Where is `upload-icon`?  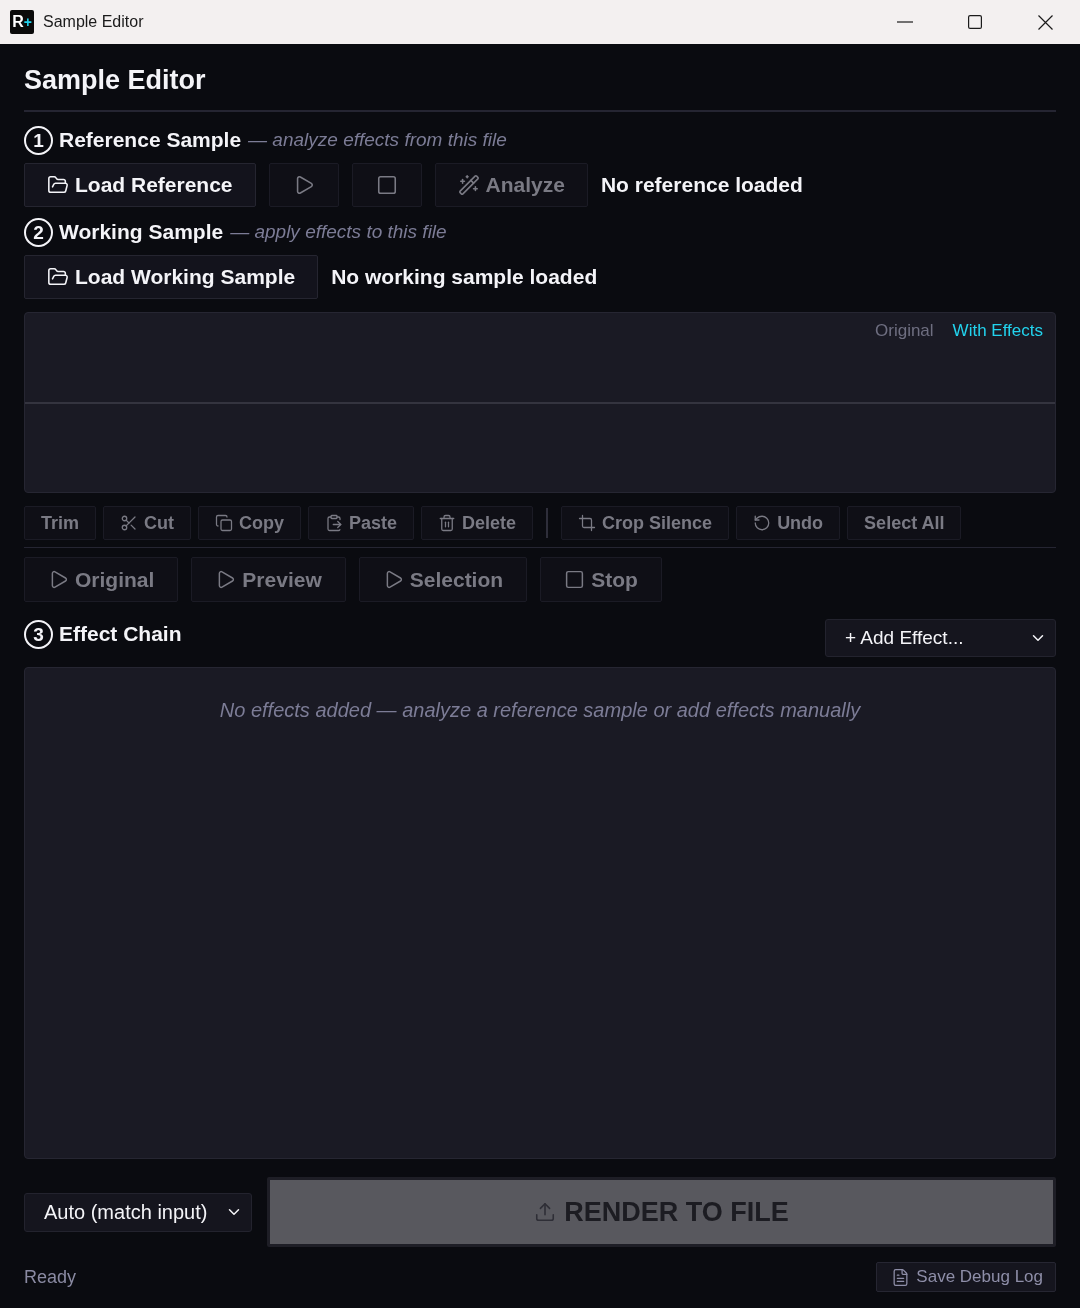 upload-icon is located at coordinates (545, 1212).